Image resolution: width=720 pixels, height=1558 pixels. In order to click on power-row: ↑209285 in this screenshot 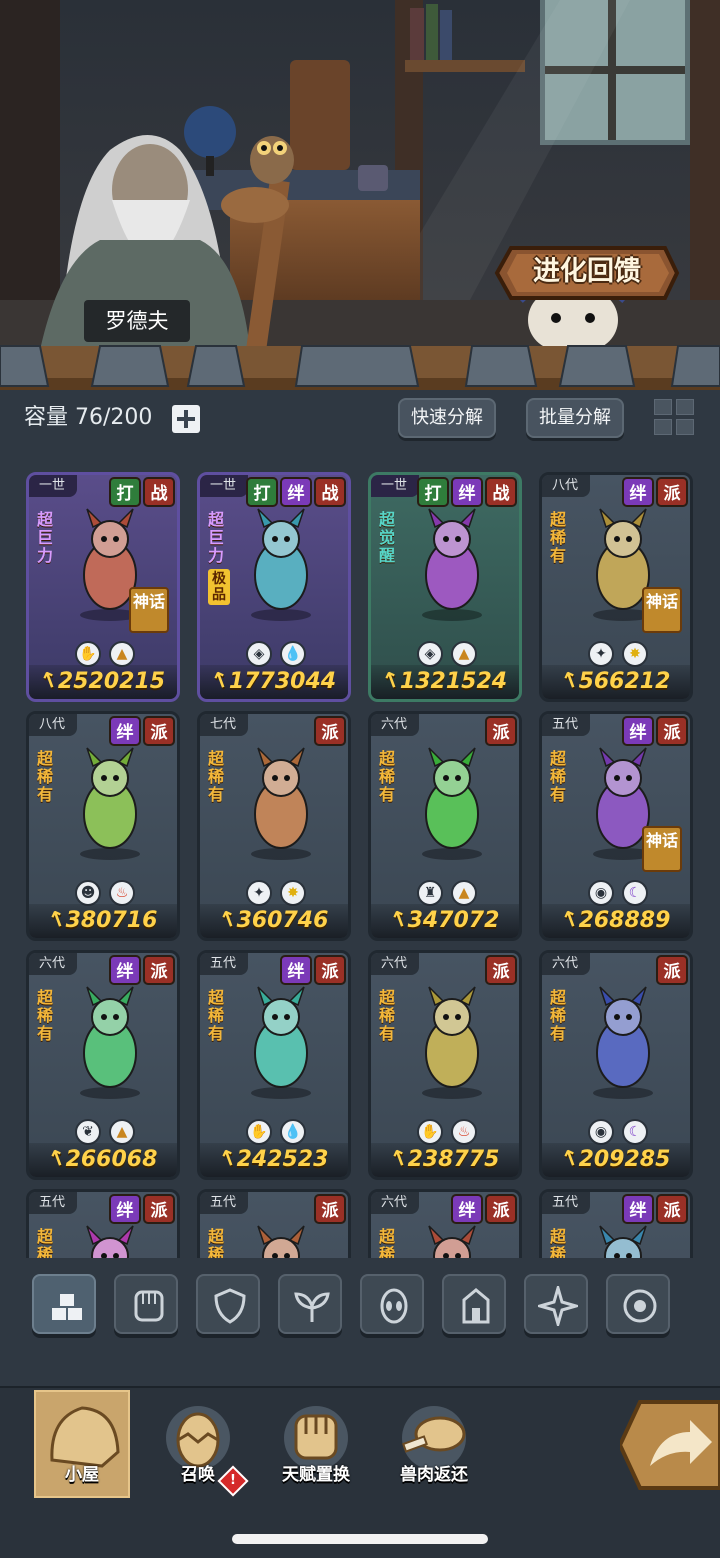, I will do `click(616, 1160)`.